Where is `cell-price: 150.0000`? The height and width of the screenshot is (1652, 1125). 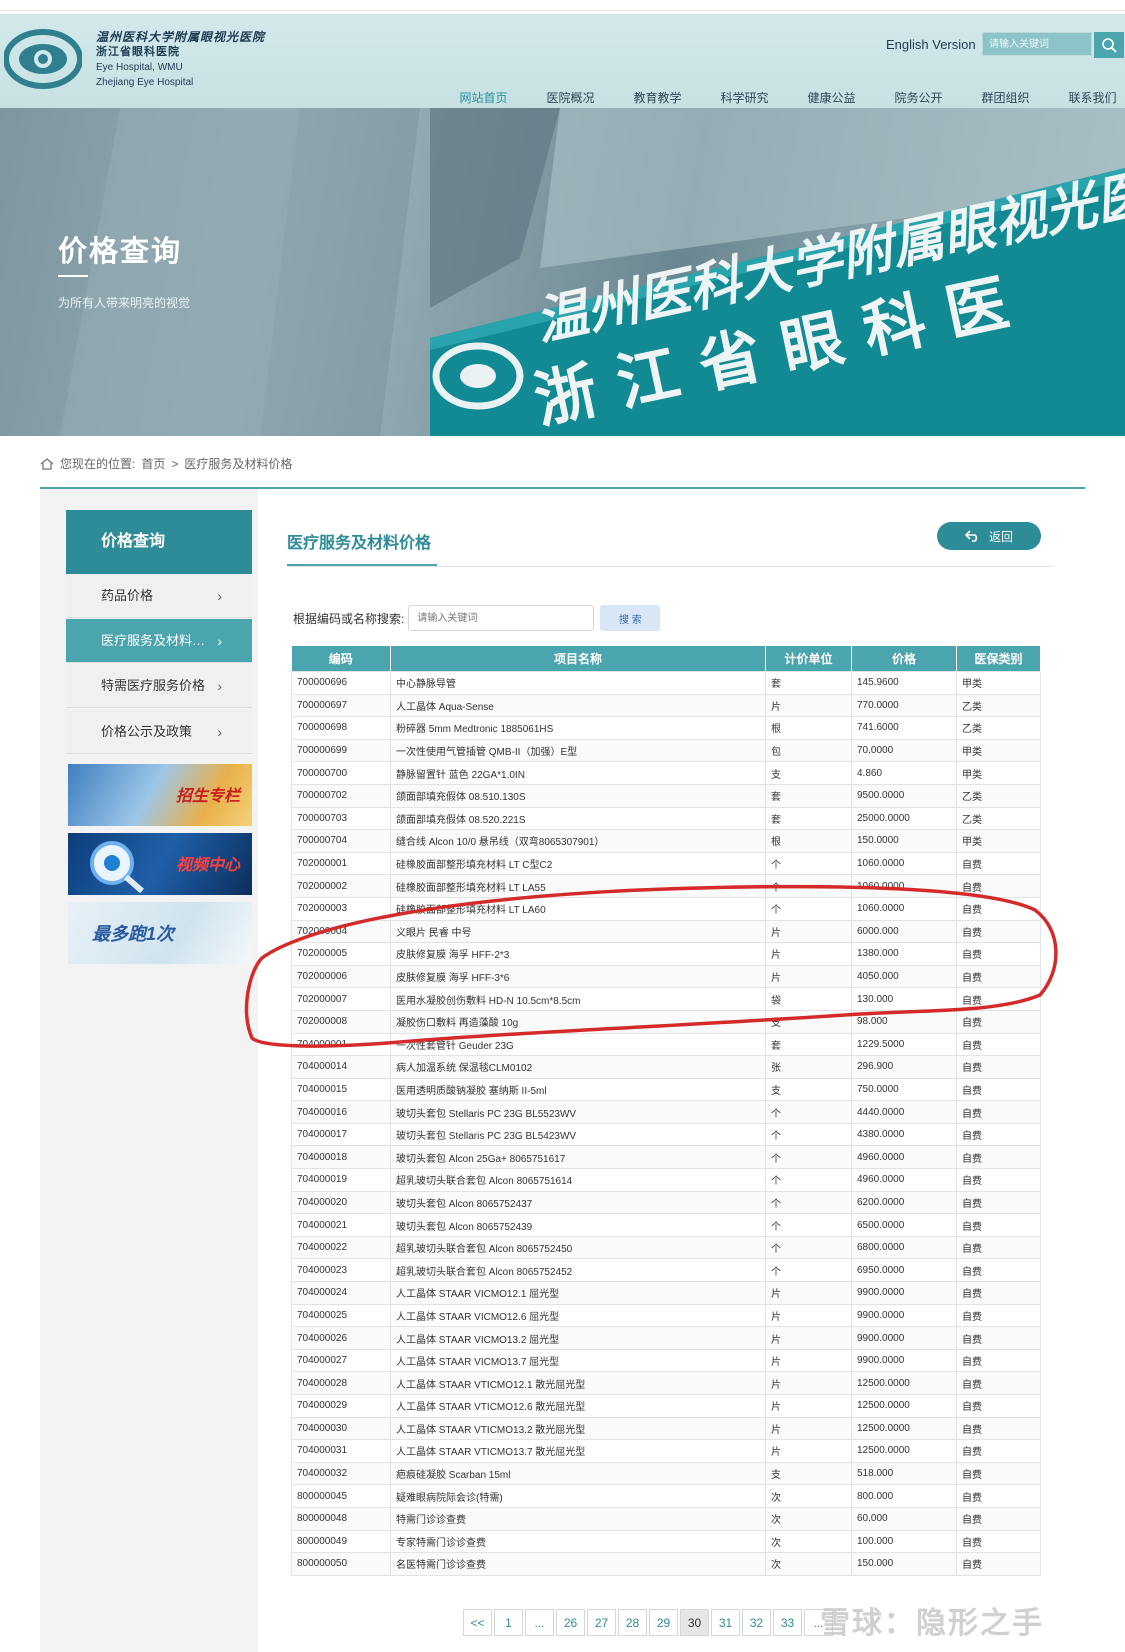
cell-price: 150.0000 is located at coordinates (904, 841).